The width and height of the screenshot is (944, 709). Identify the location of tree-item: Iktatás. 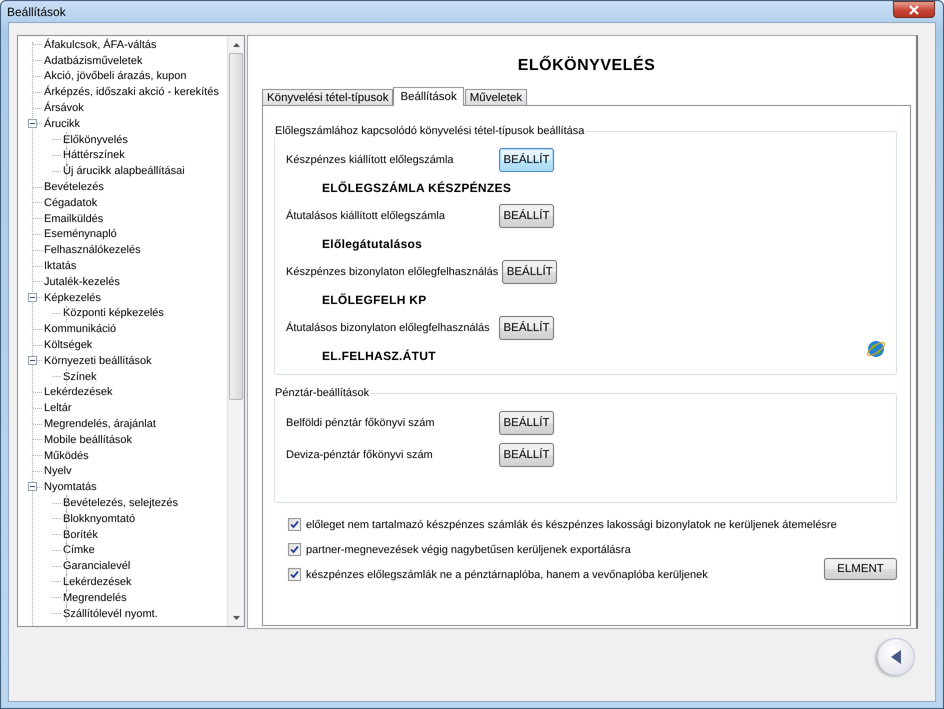
(60, 266).